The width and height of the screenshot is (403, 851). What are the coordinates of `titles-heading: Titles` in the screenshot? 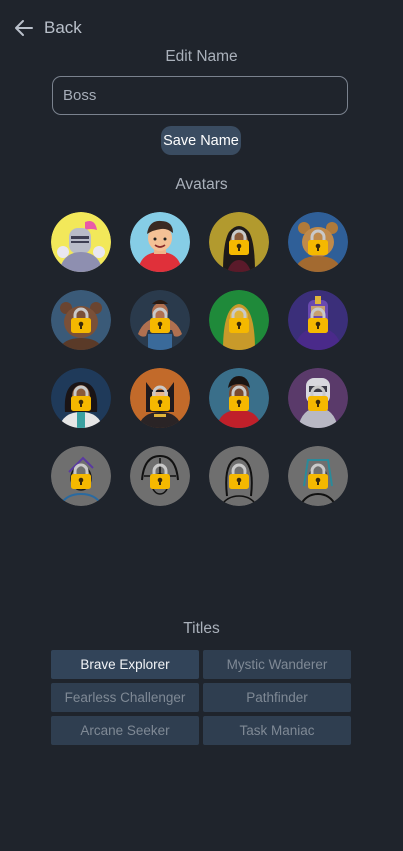 It's located at (201, 628).